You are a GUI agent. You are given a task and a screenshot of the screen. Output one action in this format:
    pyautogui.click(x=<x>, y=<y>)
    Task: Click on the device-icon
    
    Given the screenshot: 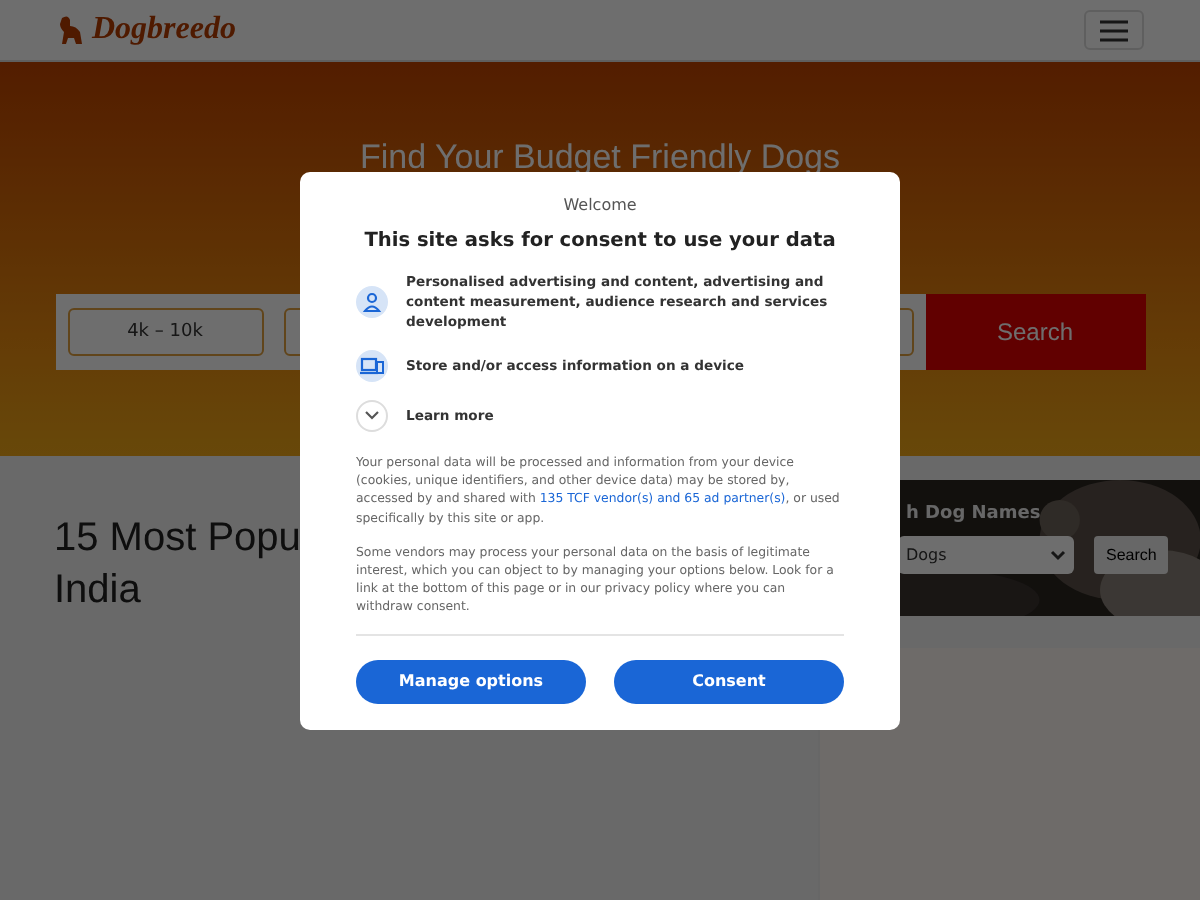 What is the action you would take?
    pyautogui.click(x=372, y=366)
    